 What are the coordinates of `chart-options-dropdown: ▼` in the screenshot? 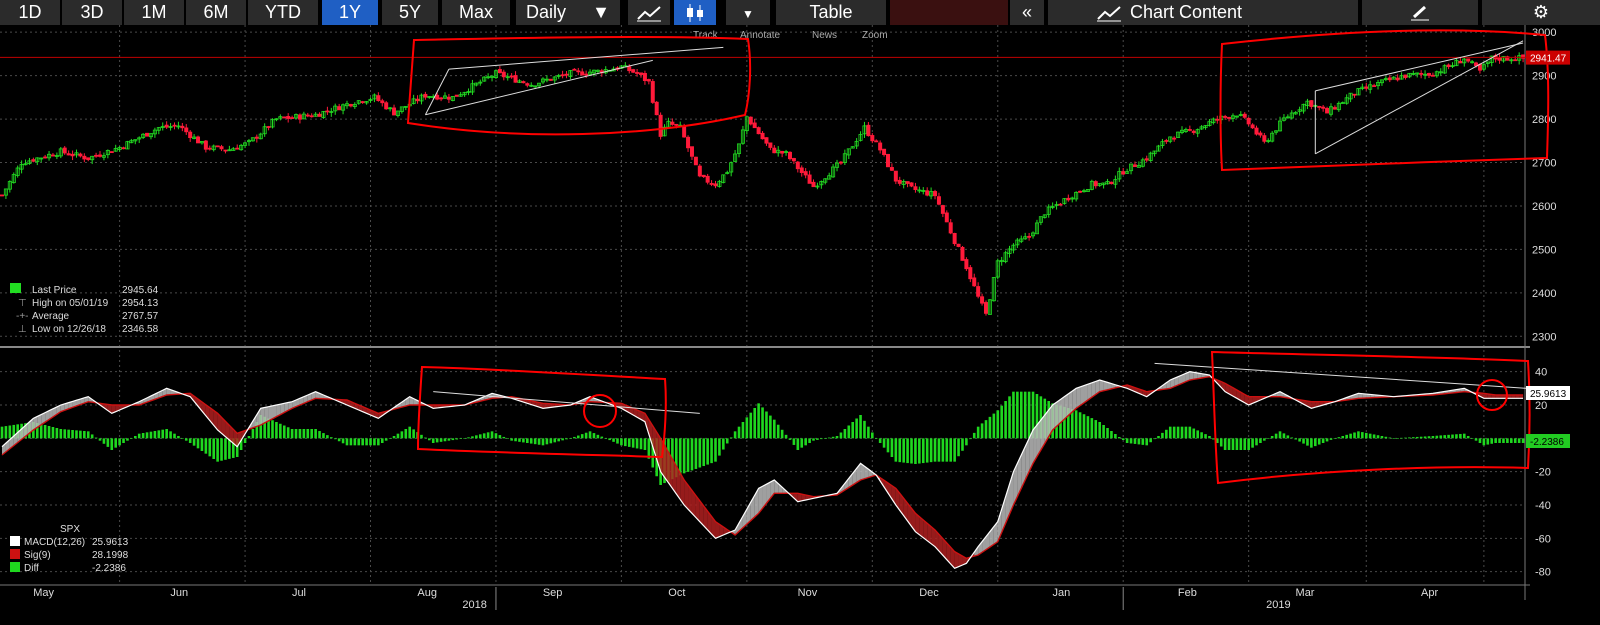 It's located at (748, 12).